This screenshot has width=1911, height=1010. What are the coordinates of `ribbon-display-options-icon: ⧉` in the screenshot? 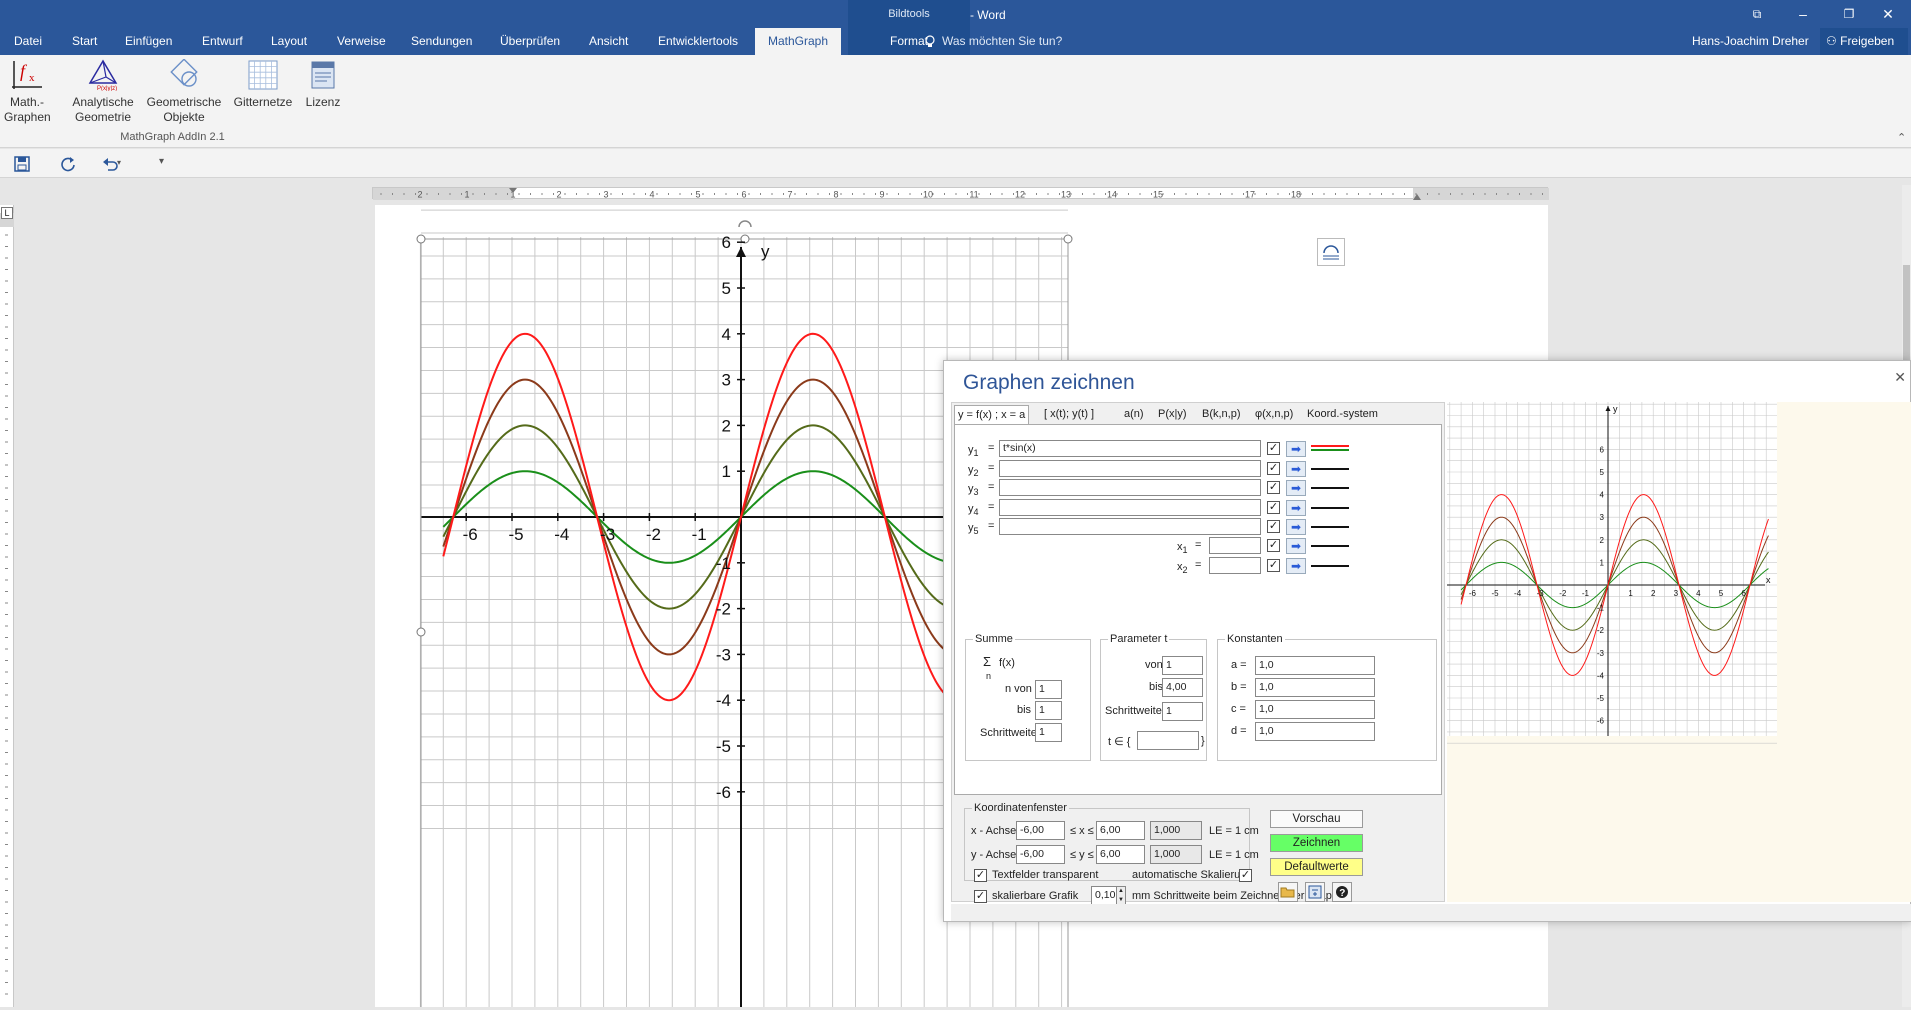 It's located at (1757, 14).